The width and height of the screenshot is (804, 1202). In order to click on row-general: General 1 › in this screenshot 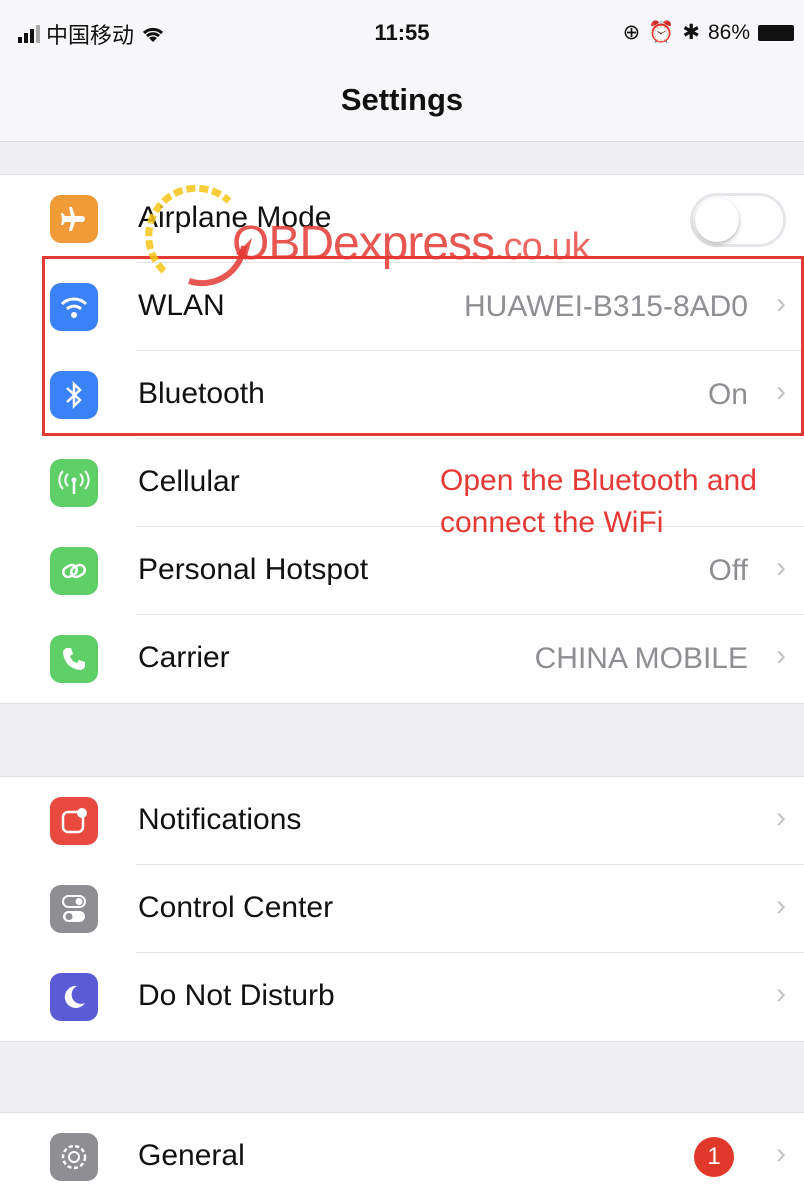, I will do `click(402, 1157)`.